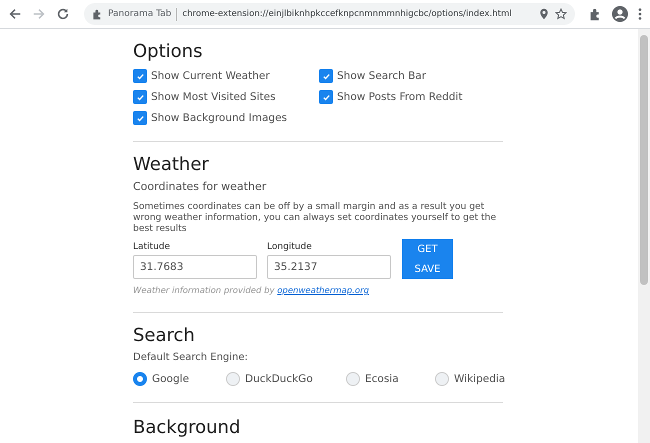 The height and width of the screenshot is (443, 650). Describe the element at coordinates (290, 247) in the screenshot. I see `field-label: Longitude` at that location.